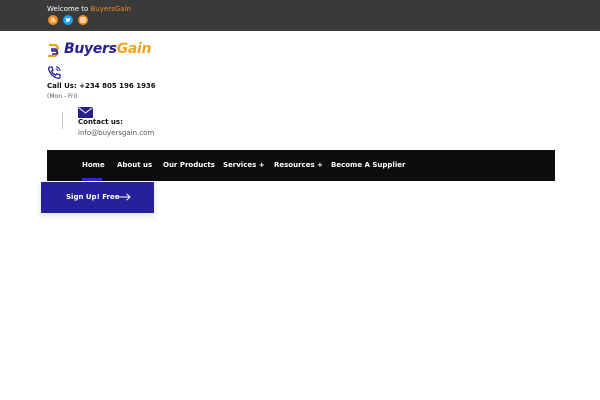 This screenshot has width=600, height=400. I want to click on arrow-right-icon, so click(124, 197).